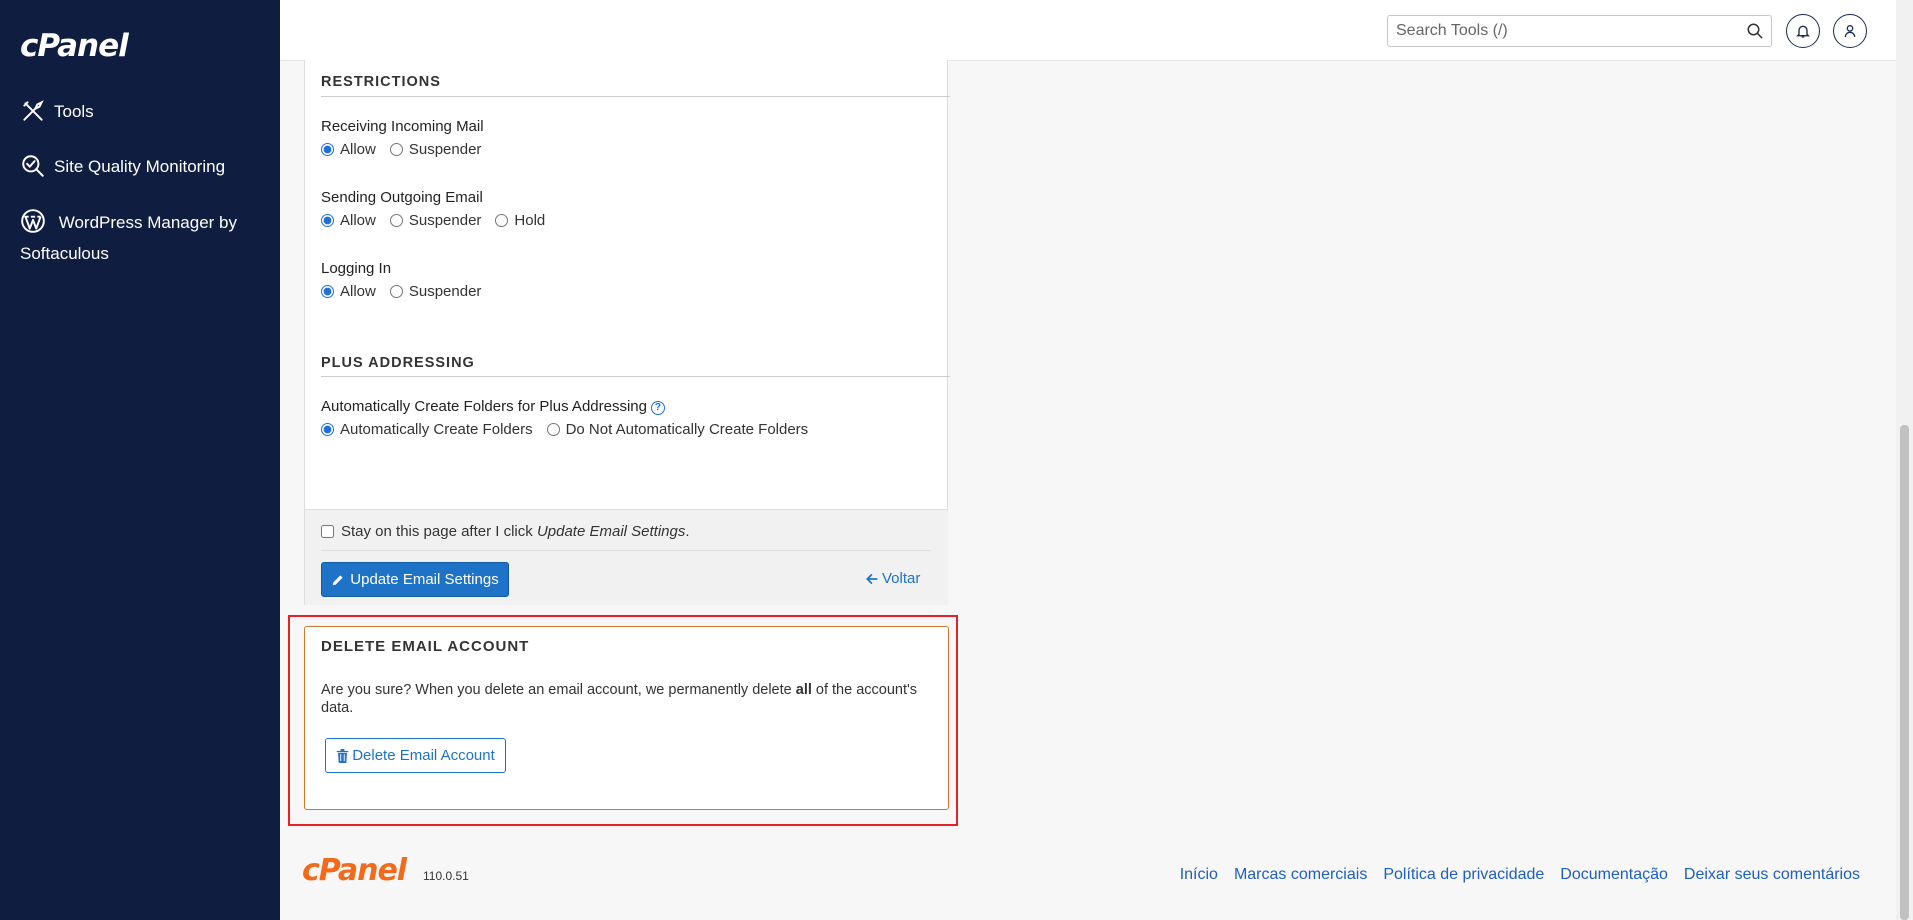 The width and height of the screenshot is (1913, 920). I want to click on footer-link-privacy: Política de privacidade, so click(1463, 875).